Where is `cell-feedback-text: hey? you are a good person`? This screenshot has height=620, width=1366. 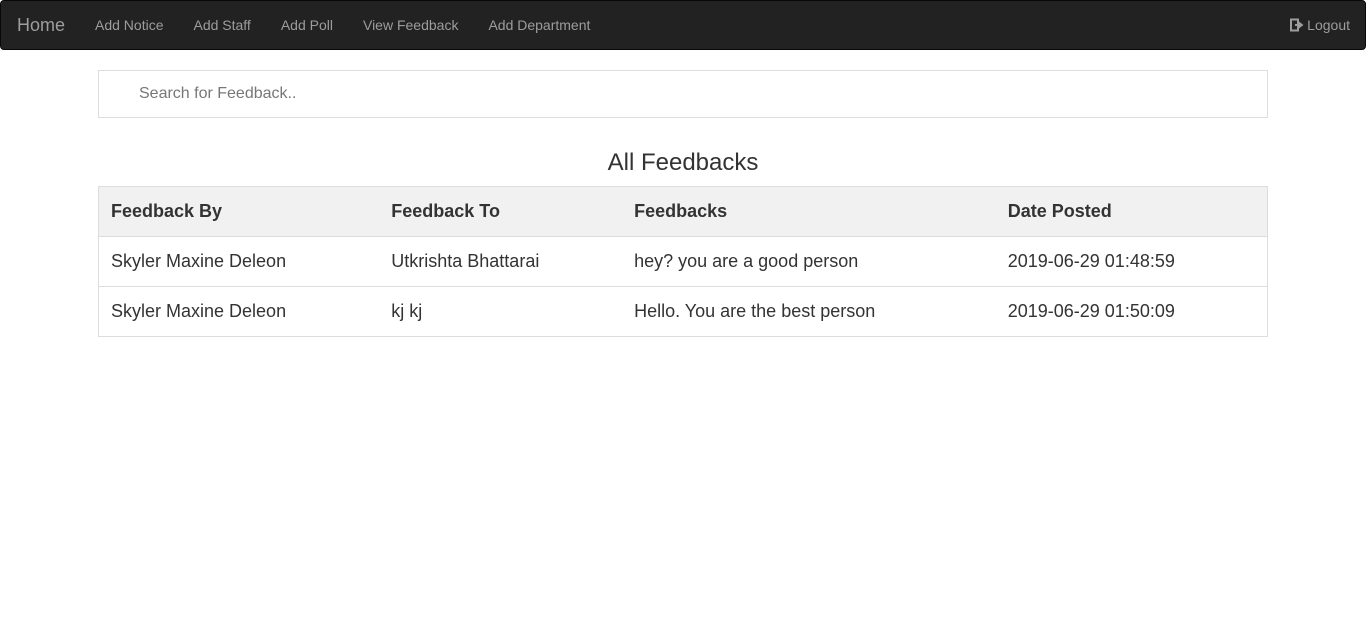
cell-feedback-text: hey? you are a good person is located at coordinates (809, 261).